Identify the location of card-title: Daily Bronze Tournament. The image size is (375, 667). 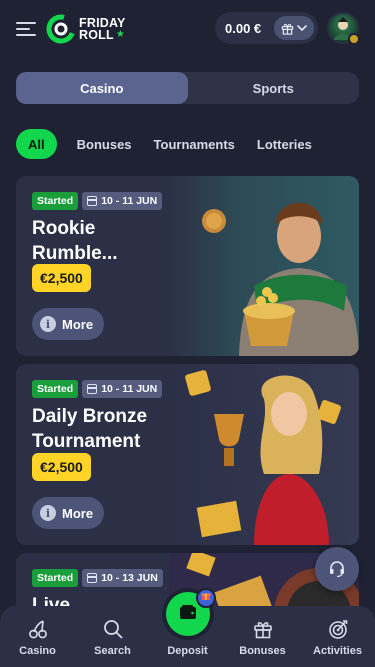
(90, 429).